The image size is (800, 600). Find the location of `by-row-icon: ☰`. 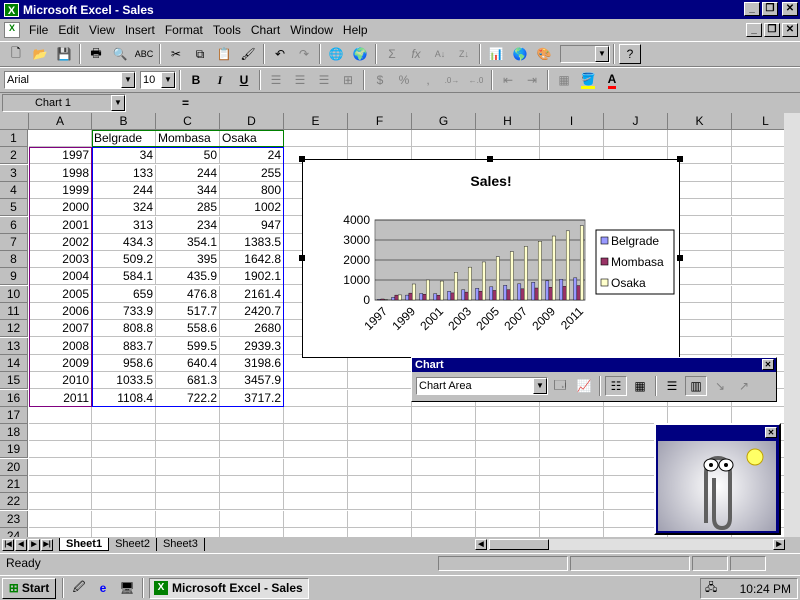

by-row-icon: ☰ is located at coordinates (672, 386).